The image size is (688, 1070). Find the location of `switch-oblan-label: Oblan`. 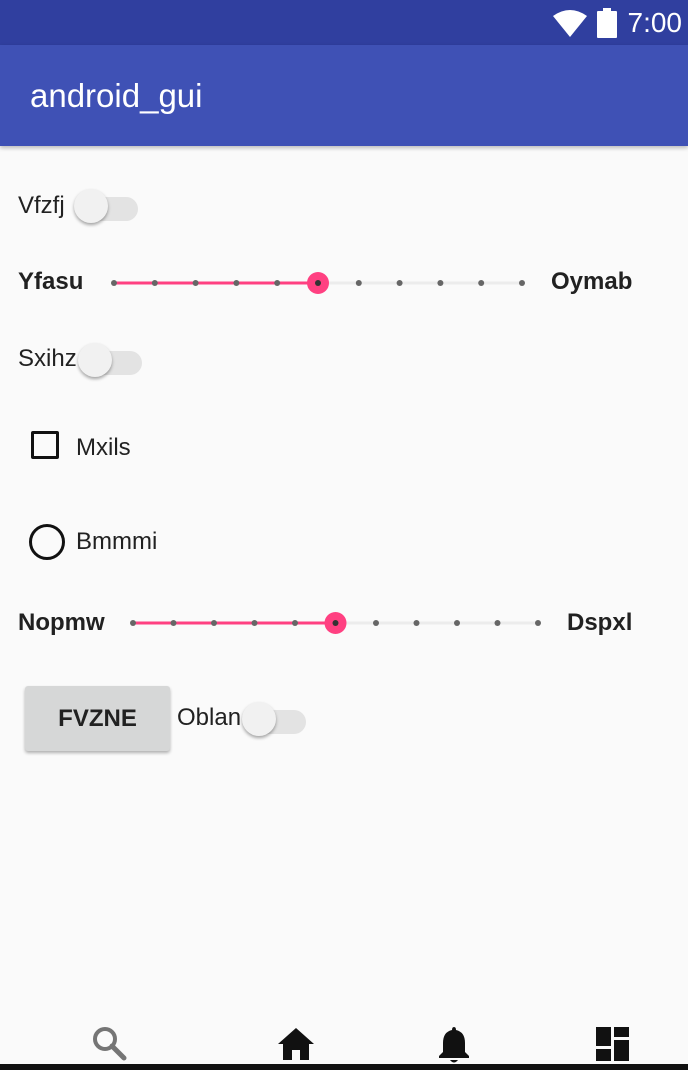

switch-oblan-label: Oblan is located at coordinates (209, 717).